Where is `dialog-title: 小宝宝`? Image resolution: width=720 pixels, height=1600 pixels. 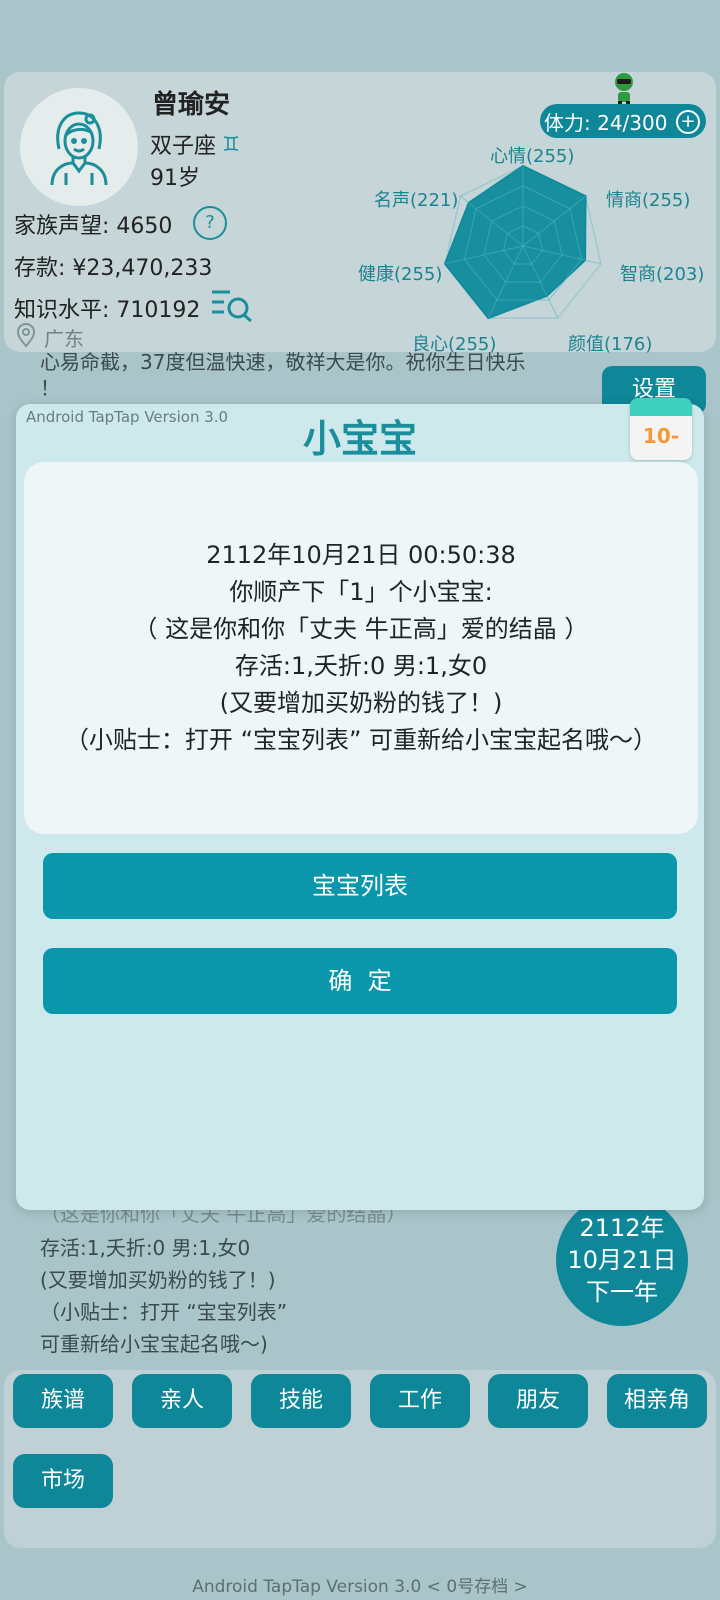 dialog-title: 小宝宝 is located at coordinates (359, 439).